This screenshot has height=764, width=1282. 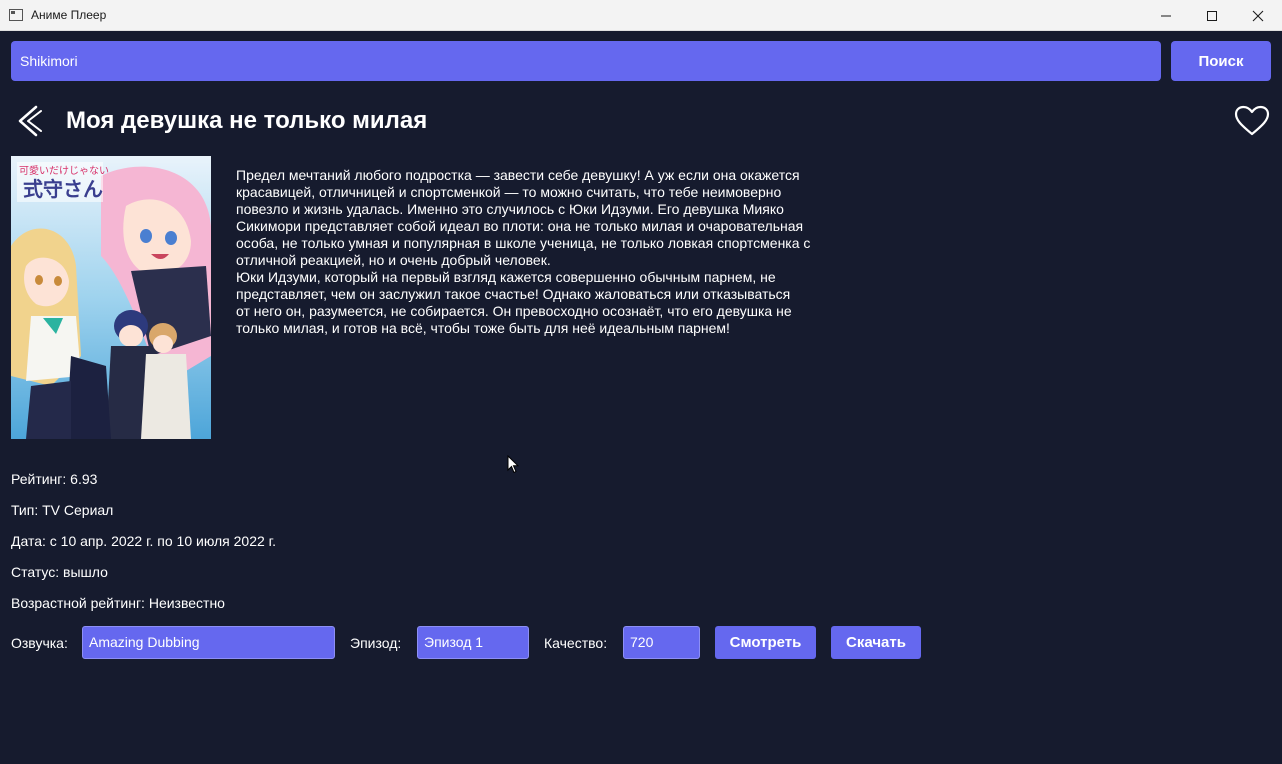 What do you see at coordinates (661, 642) in the screenshot?
I see `quality-select: 720` at bounding box center [661, 642].